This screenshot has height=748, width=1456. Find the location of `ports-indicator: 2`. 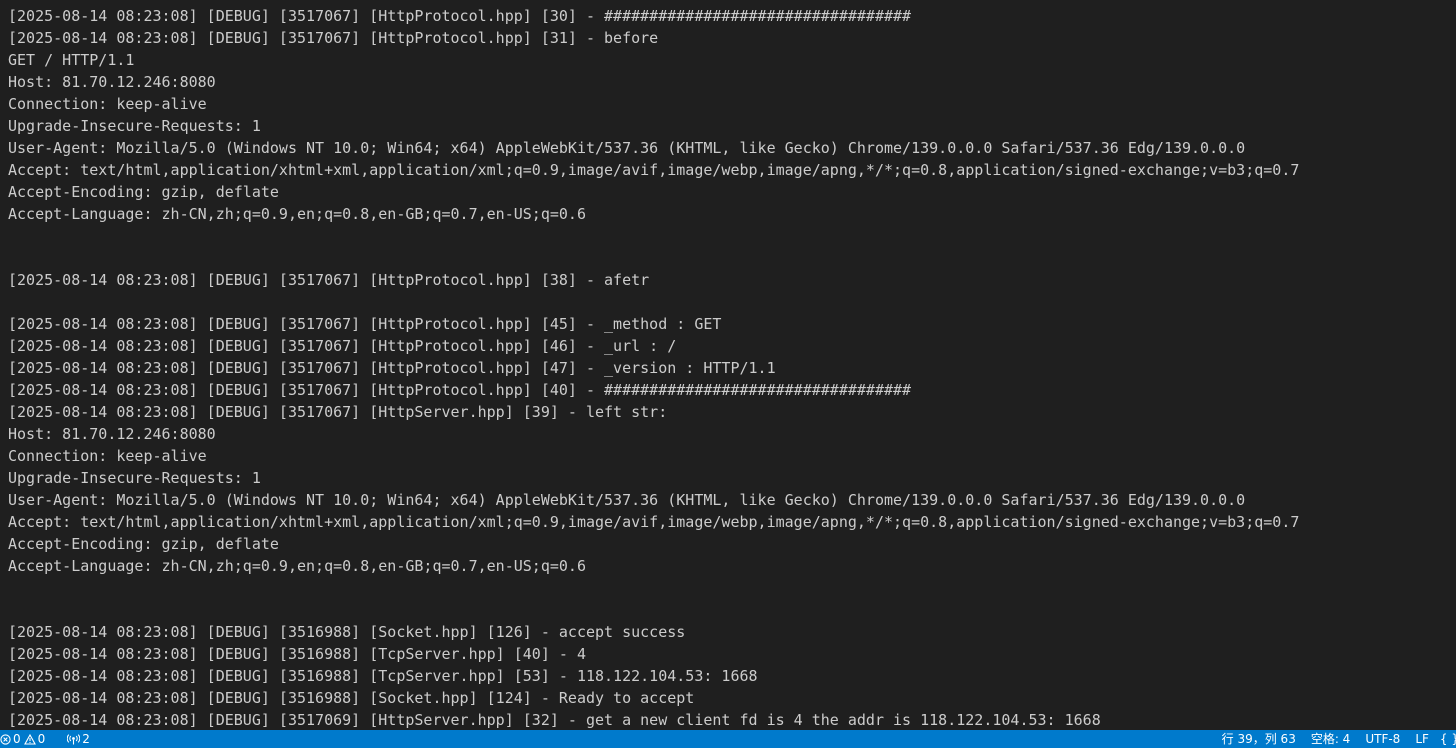

ports-indicator: 2 is located at coordinates (78, 739).